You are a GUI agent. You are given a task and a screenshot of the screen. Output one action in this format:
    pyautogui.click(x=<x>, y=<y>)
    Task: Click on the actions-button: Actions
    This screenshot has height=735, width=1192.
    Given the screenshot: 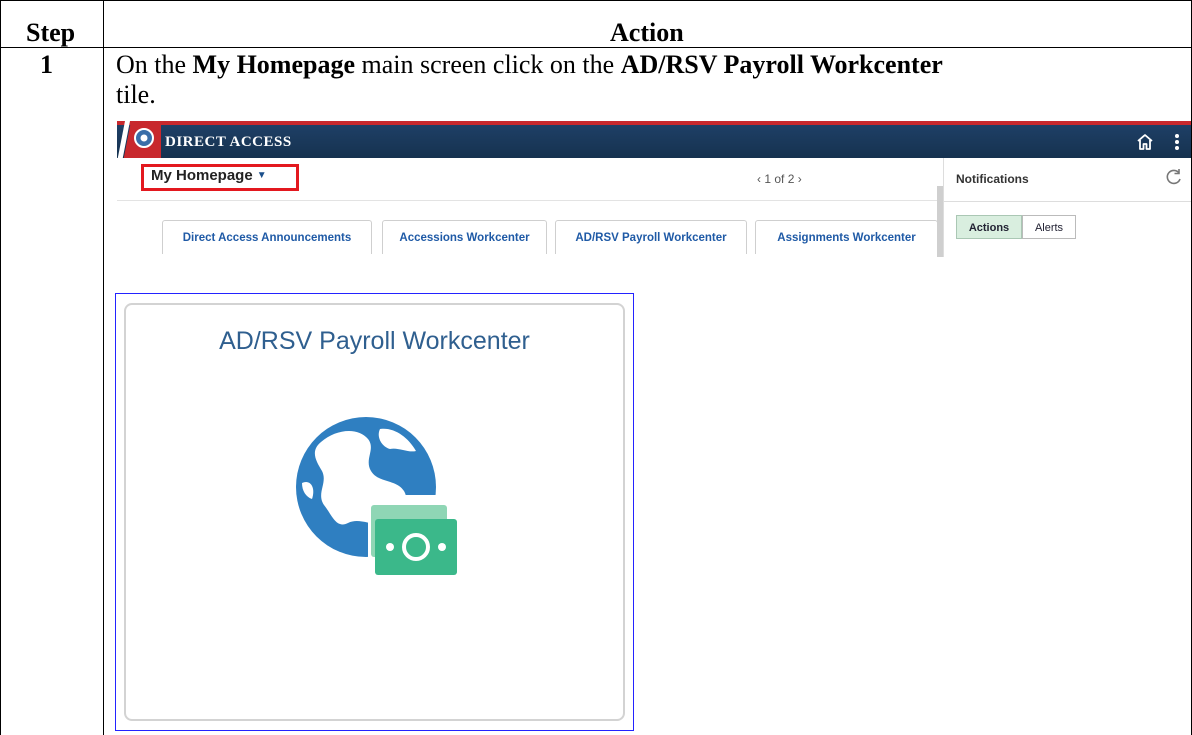 What is the action you would take?
    pyautogui.click(x=989, y=227)
    